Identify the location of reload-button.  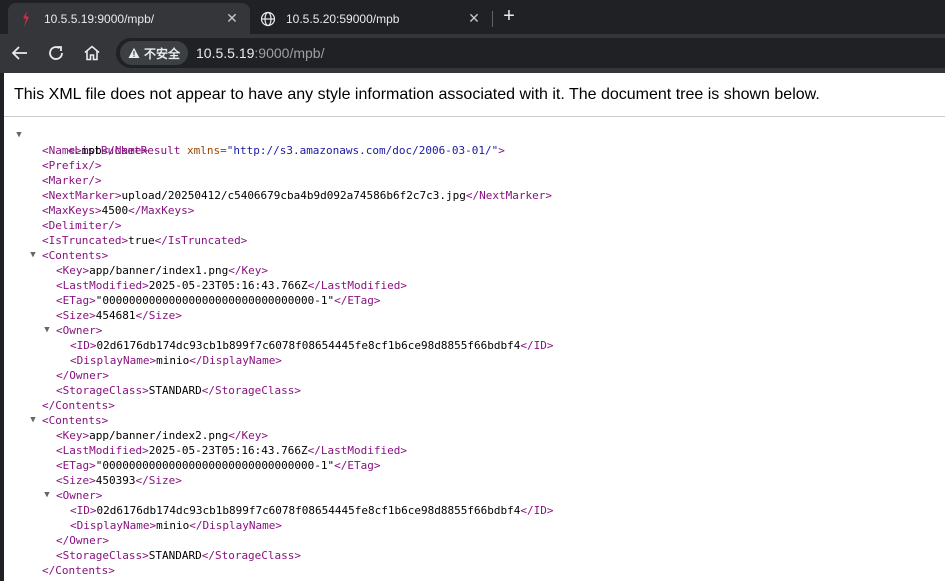
(56, 53).